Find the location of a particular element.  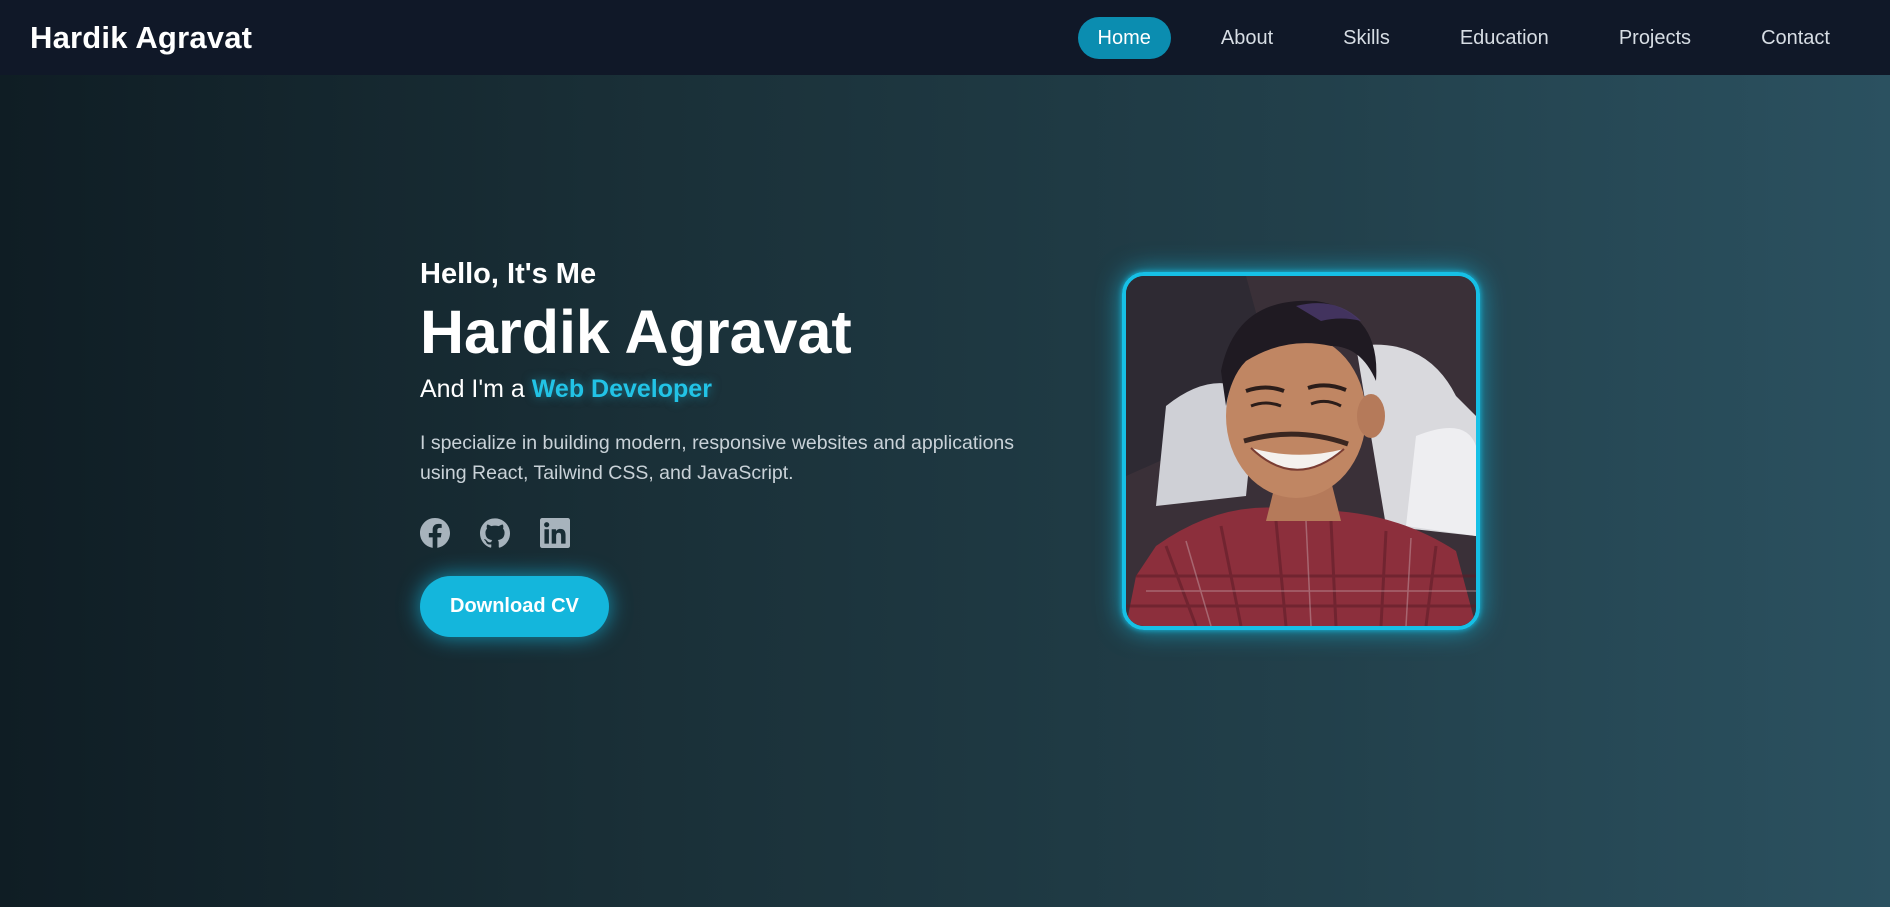

profile-photo is located at coordinates (1301, 451).